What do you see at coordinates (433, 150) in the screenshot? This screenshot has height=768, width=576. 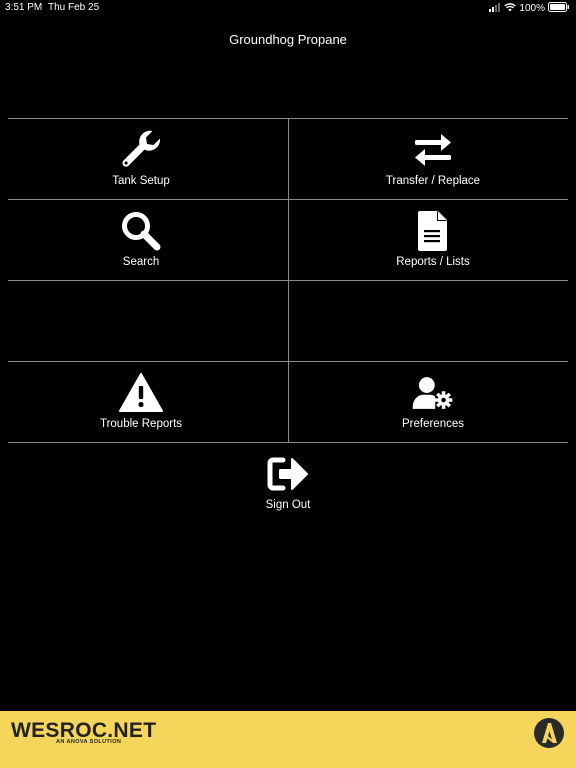 I see `exchange-arrows-icon` at bounding box center [433, 150].